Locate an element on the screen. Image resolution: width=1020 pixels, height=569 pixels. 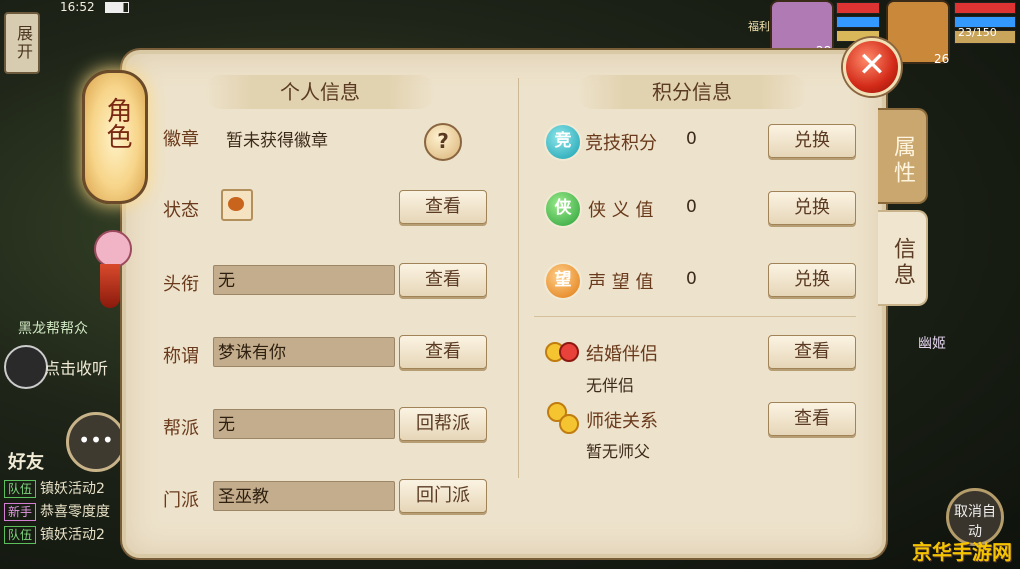
personal-info-title: 个人信息 is located at coordinates (320, 92).